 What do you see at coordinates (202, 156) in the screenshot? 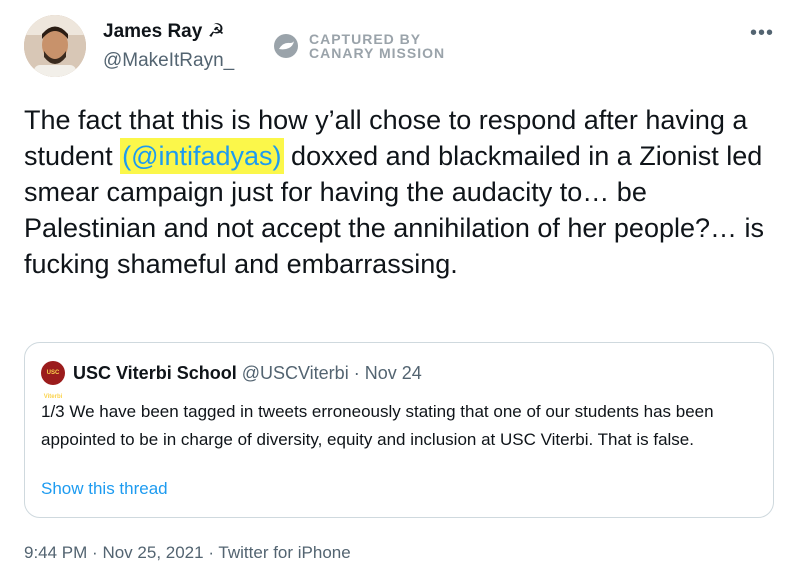
I see `mention-link: (@intifadyas)` at bounding box center [202, 156].